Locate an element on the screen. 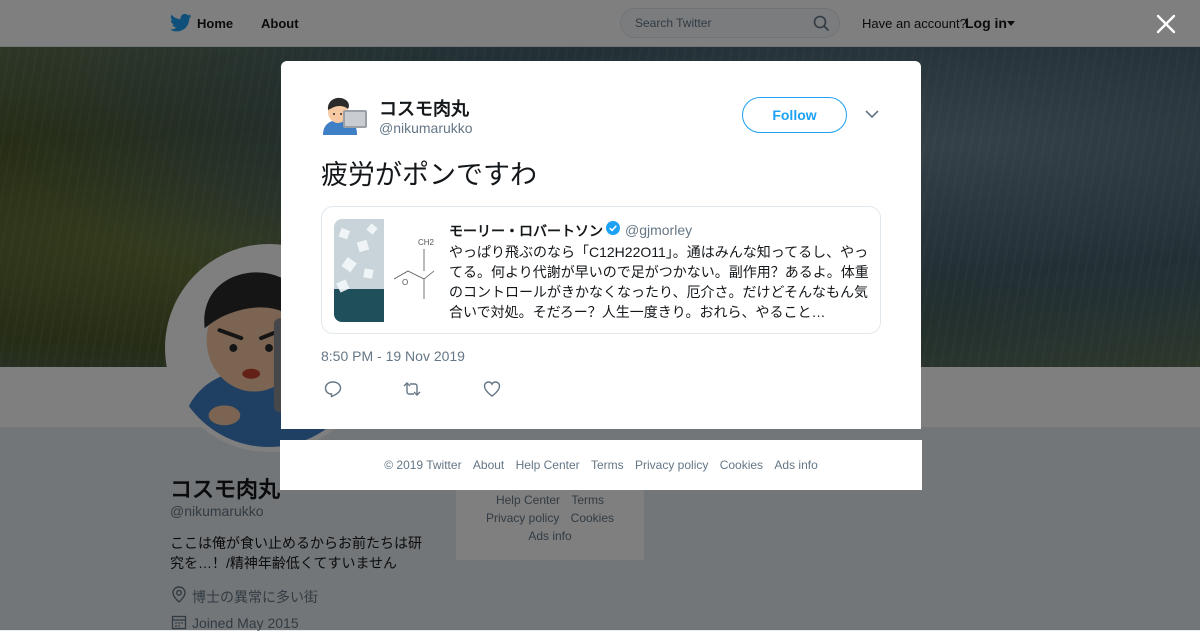  quoted-image-label: CH2 is located at coordinates (426, 242).